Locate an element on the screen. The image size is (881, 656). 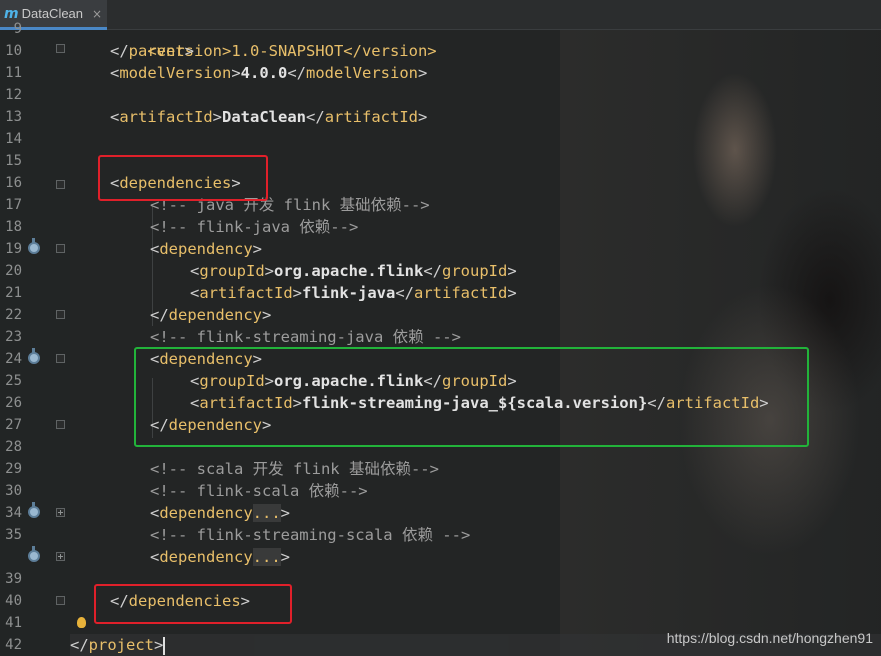
code-line-9: <version>1.0-SNAPSHOT</version> is located at coordinates (292, 51).